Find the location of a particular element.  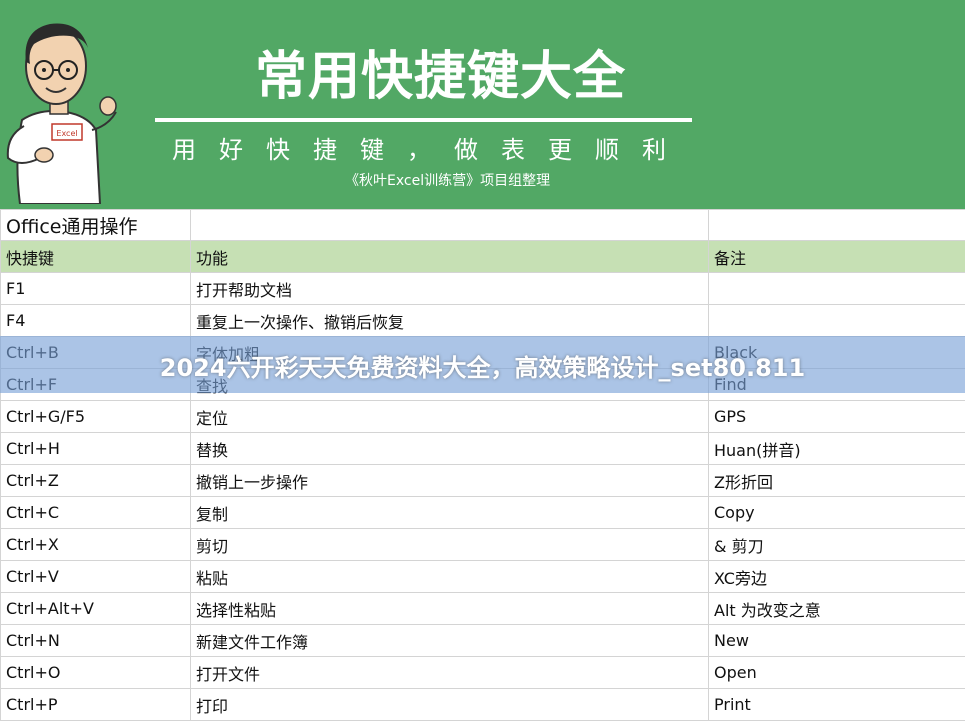

header-row: 快捷键 功能 备注 is located at coordinates (482, 256).